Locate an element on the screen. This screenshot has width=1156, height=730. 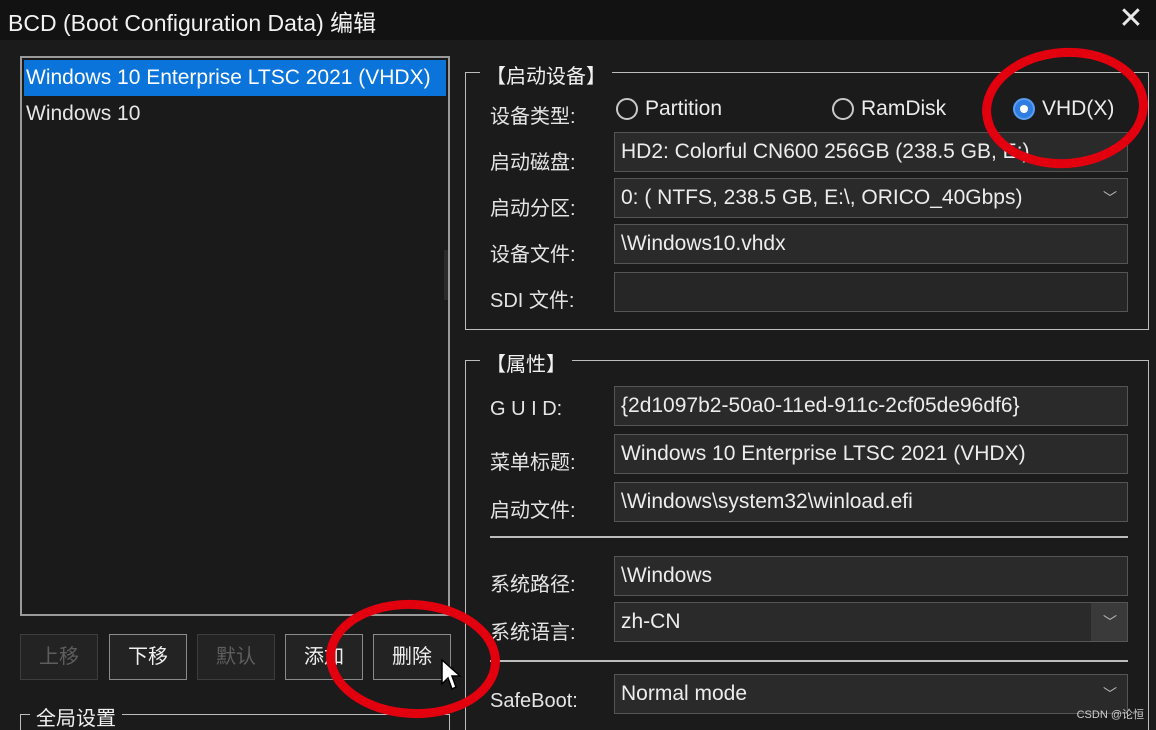
boot-disk-select: HD2: Colorful CN600 256GB (238.5 GB, E:) is located at coordinates (871, 152).